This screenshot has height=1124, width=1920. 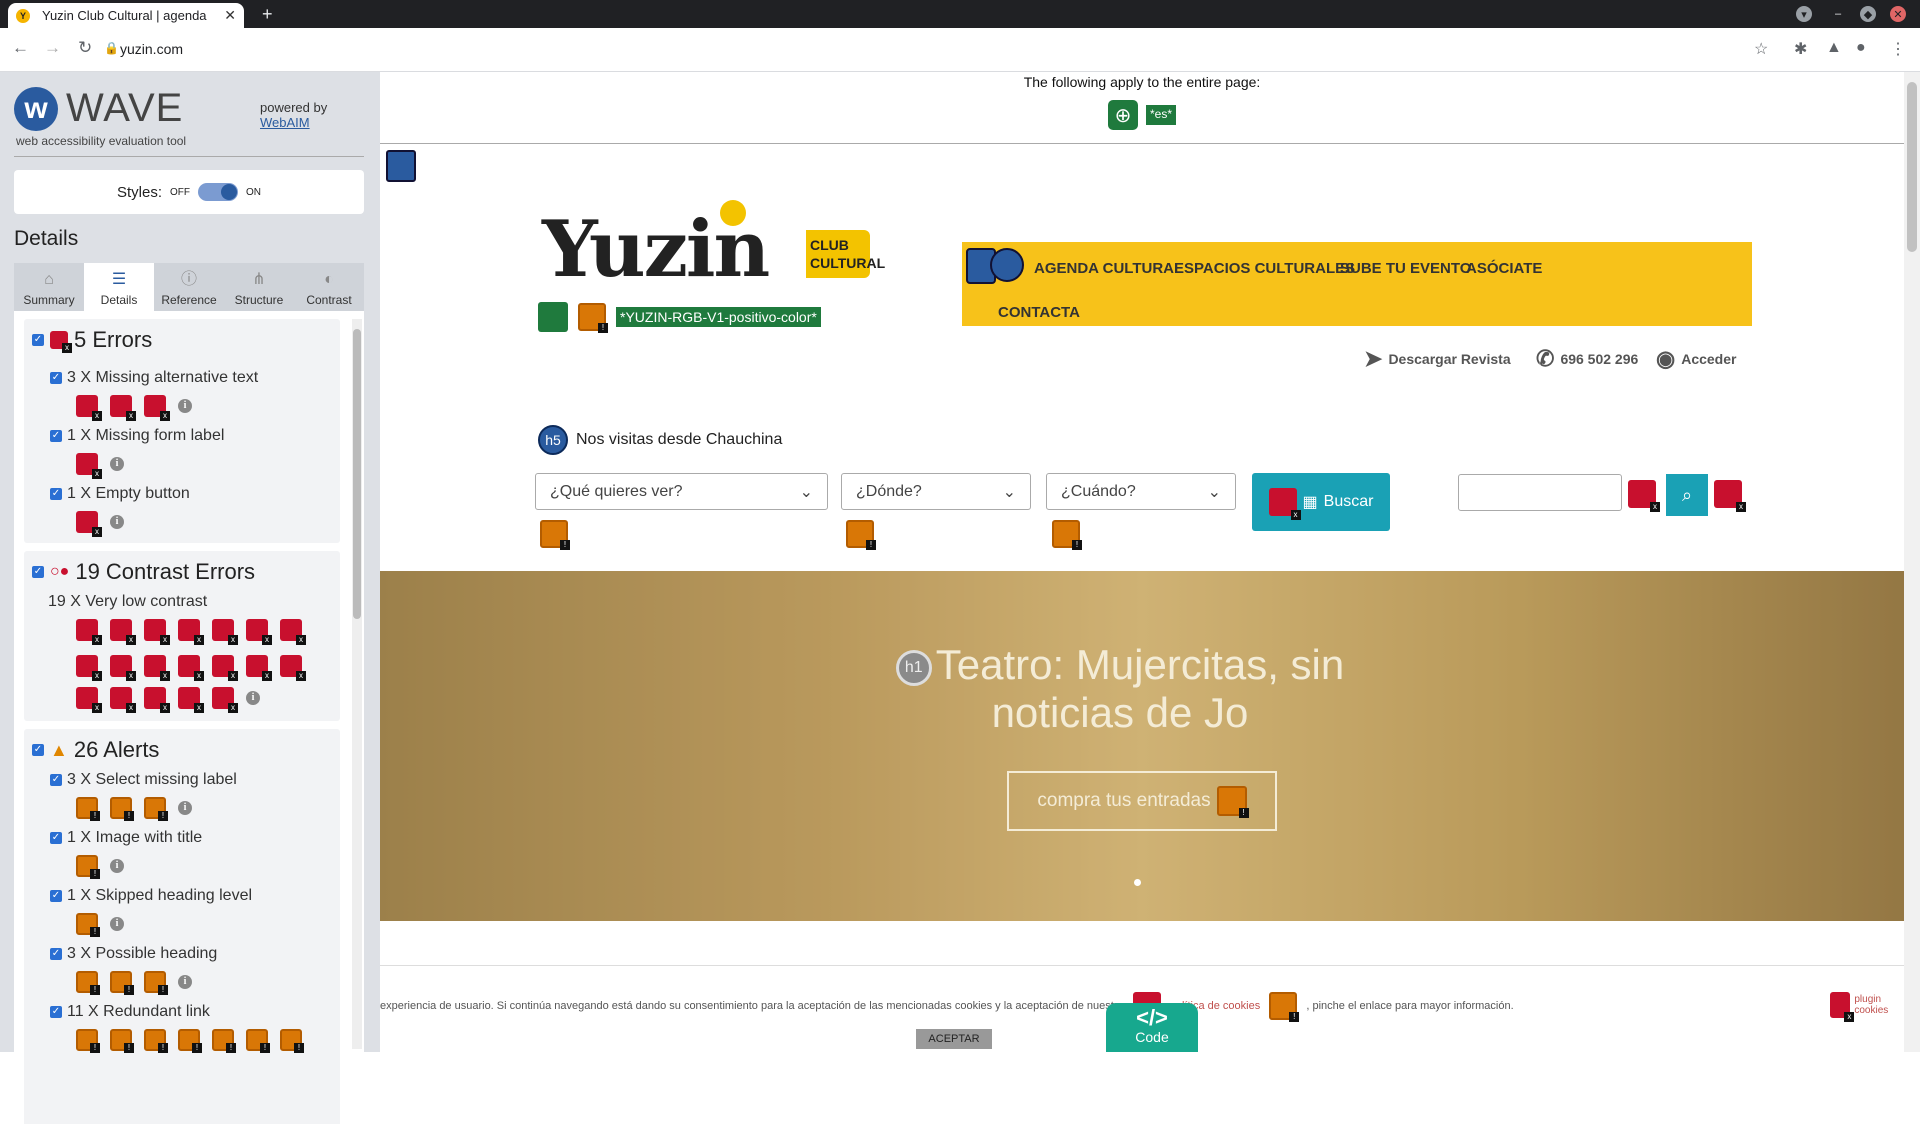 What do you see at coordinates (1122, 115) in the screenshot?
I see `globe-icon: ⊕` at bounding box center [1122, 115].